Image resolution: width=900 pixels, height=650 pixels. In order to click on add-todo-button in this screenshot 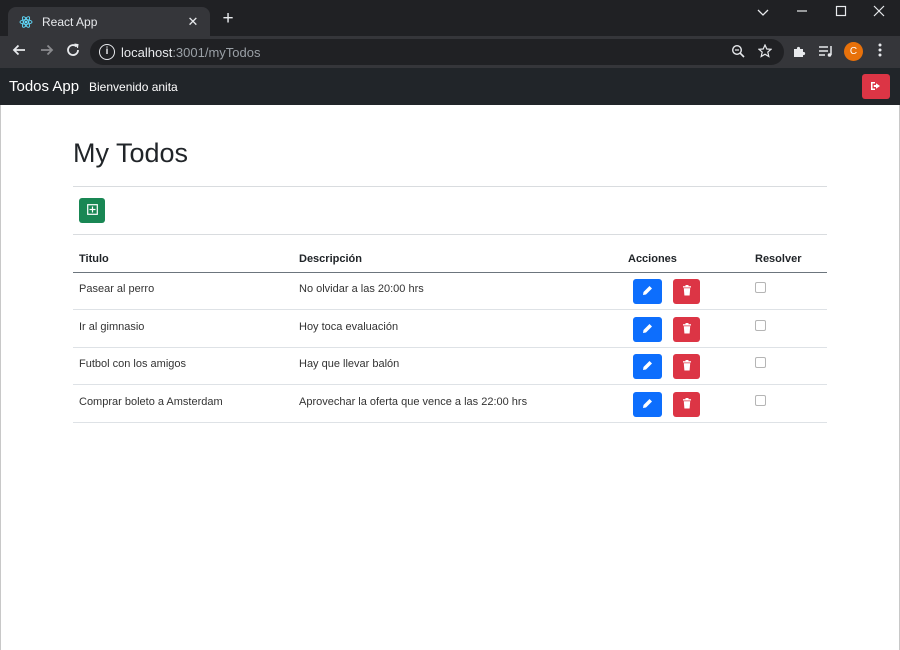, I will do `click(92, 210)`.